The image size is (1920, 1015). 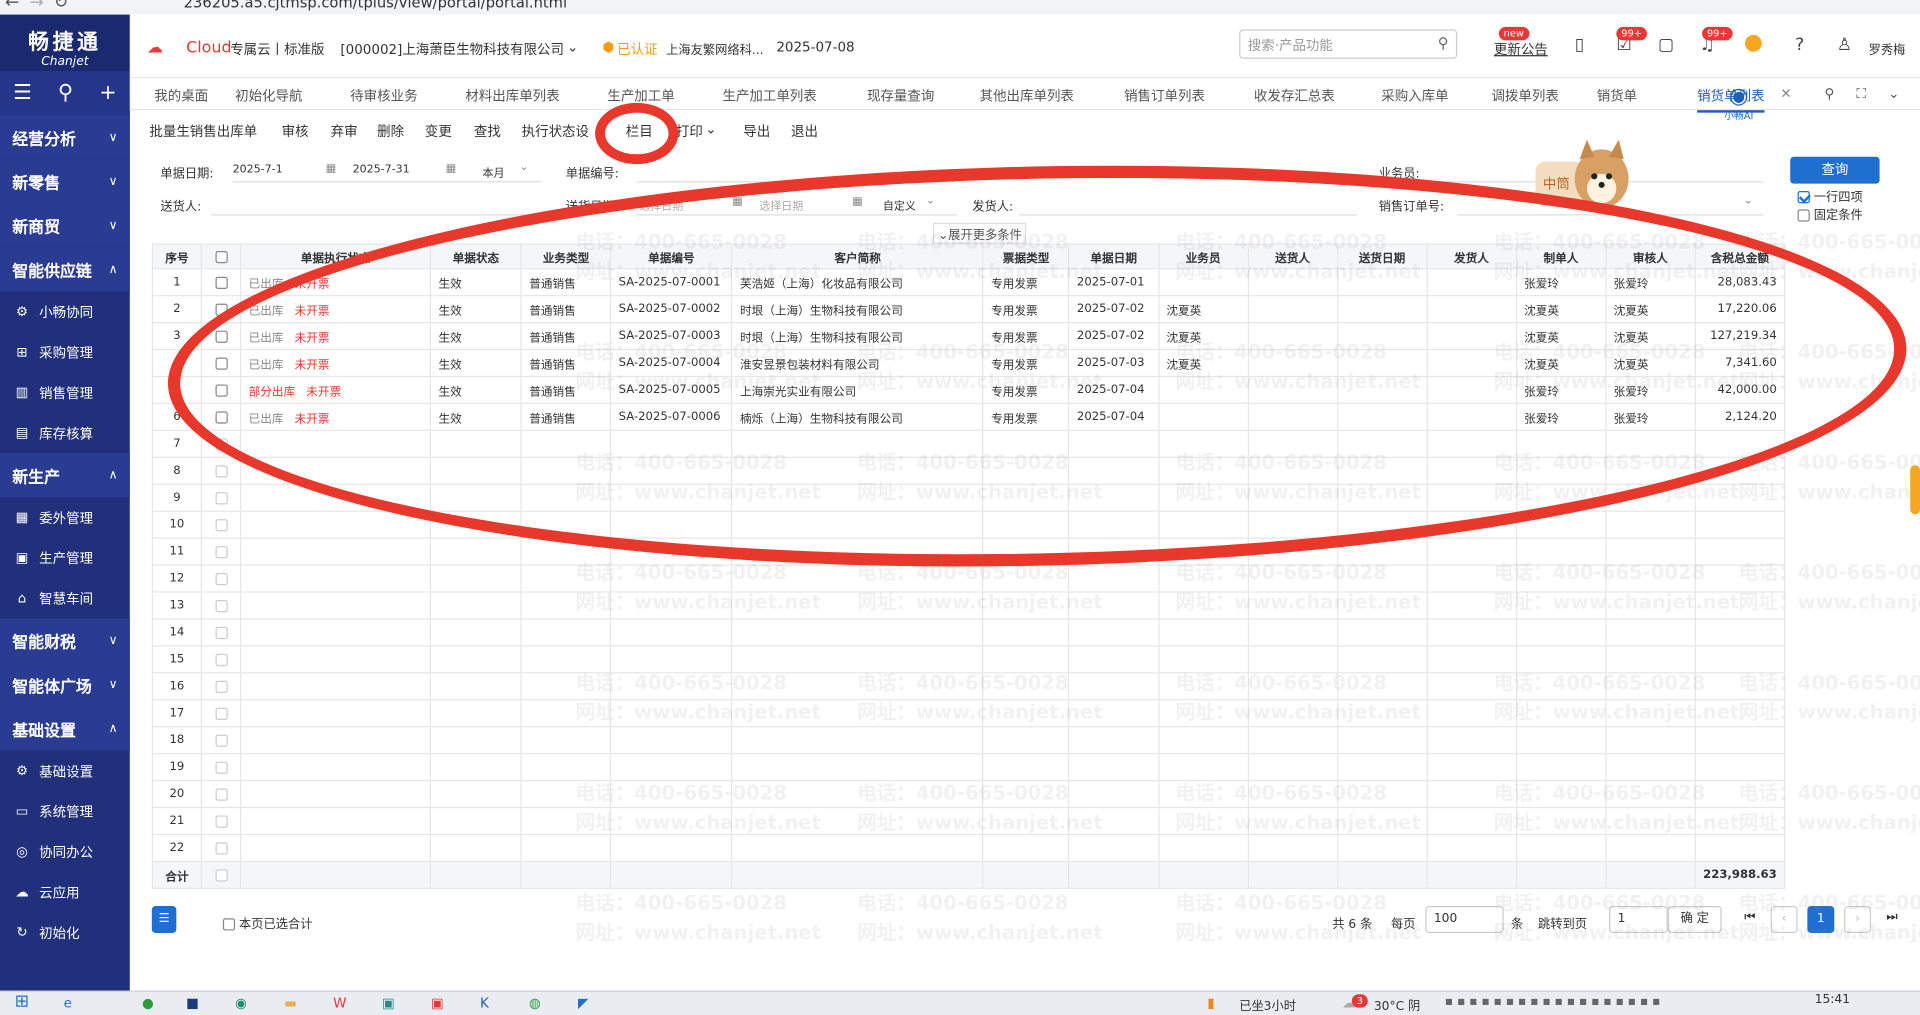 I want to click on windows-start-icon: ⊞, so click(x=22, y=1002).